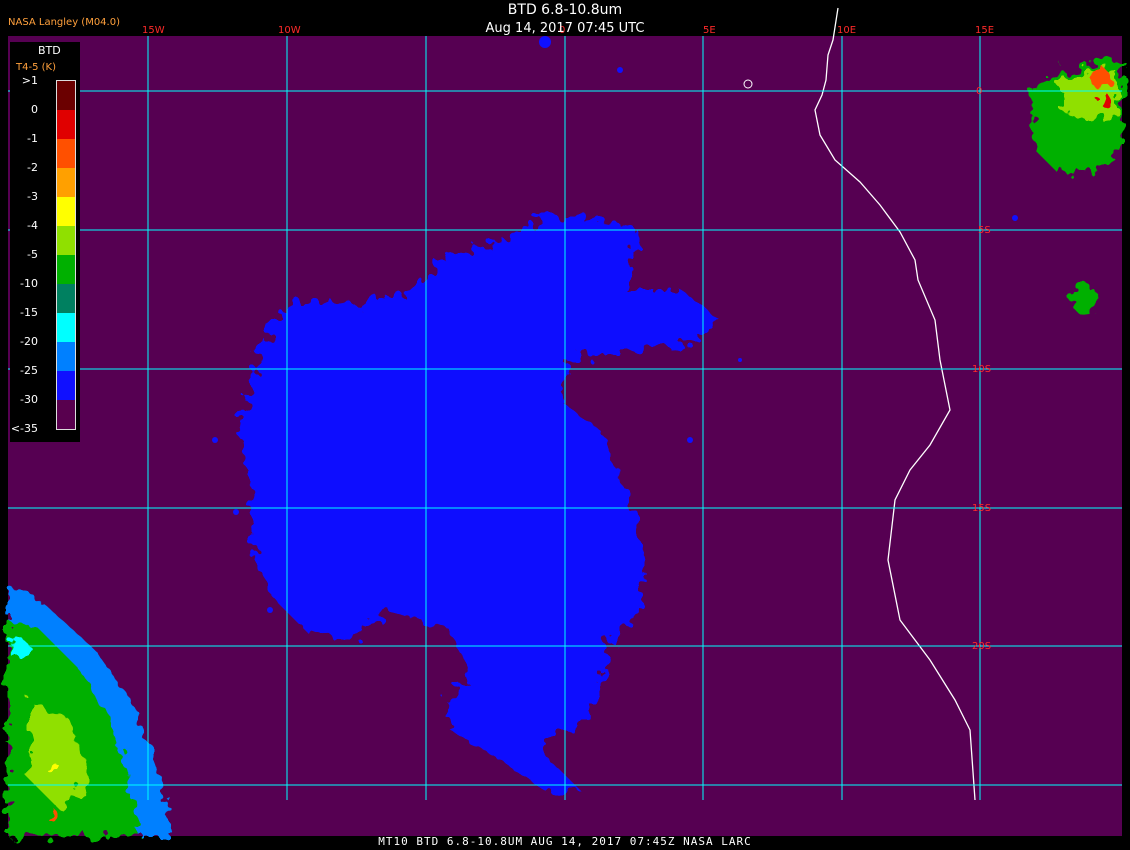  Describe the element at coordinates (565, 28) in the screenshot. I see `image-timestamp: Aug 14, 2017 07:45 UTC` at that location.